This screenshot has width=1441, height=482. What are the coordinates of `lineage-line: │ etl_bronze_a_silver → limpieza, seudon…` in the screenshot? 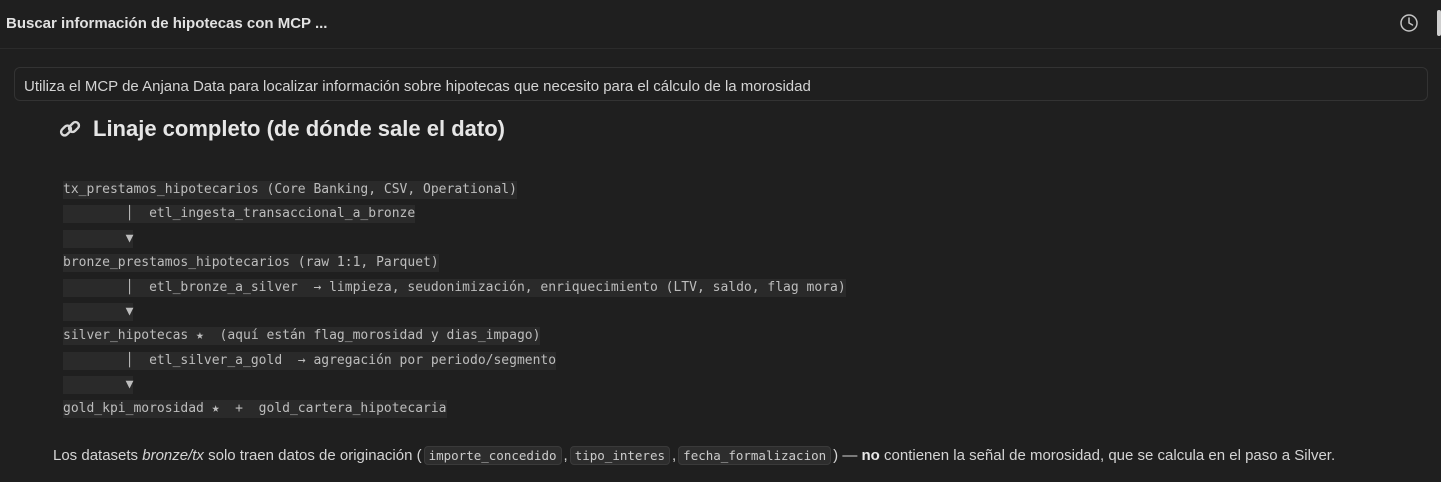 It's located at (454, 288).